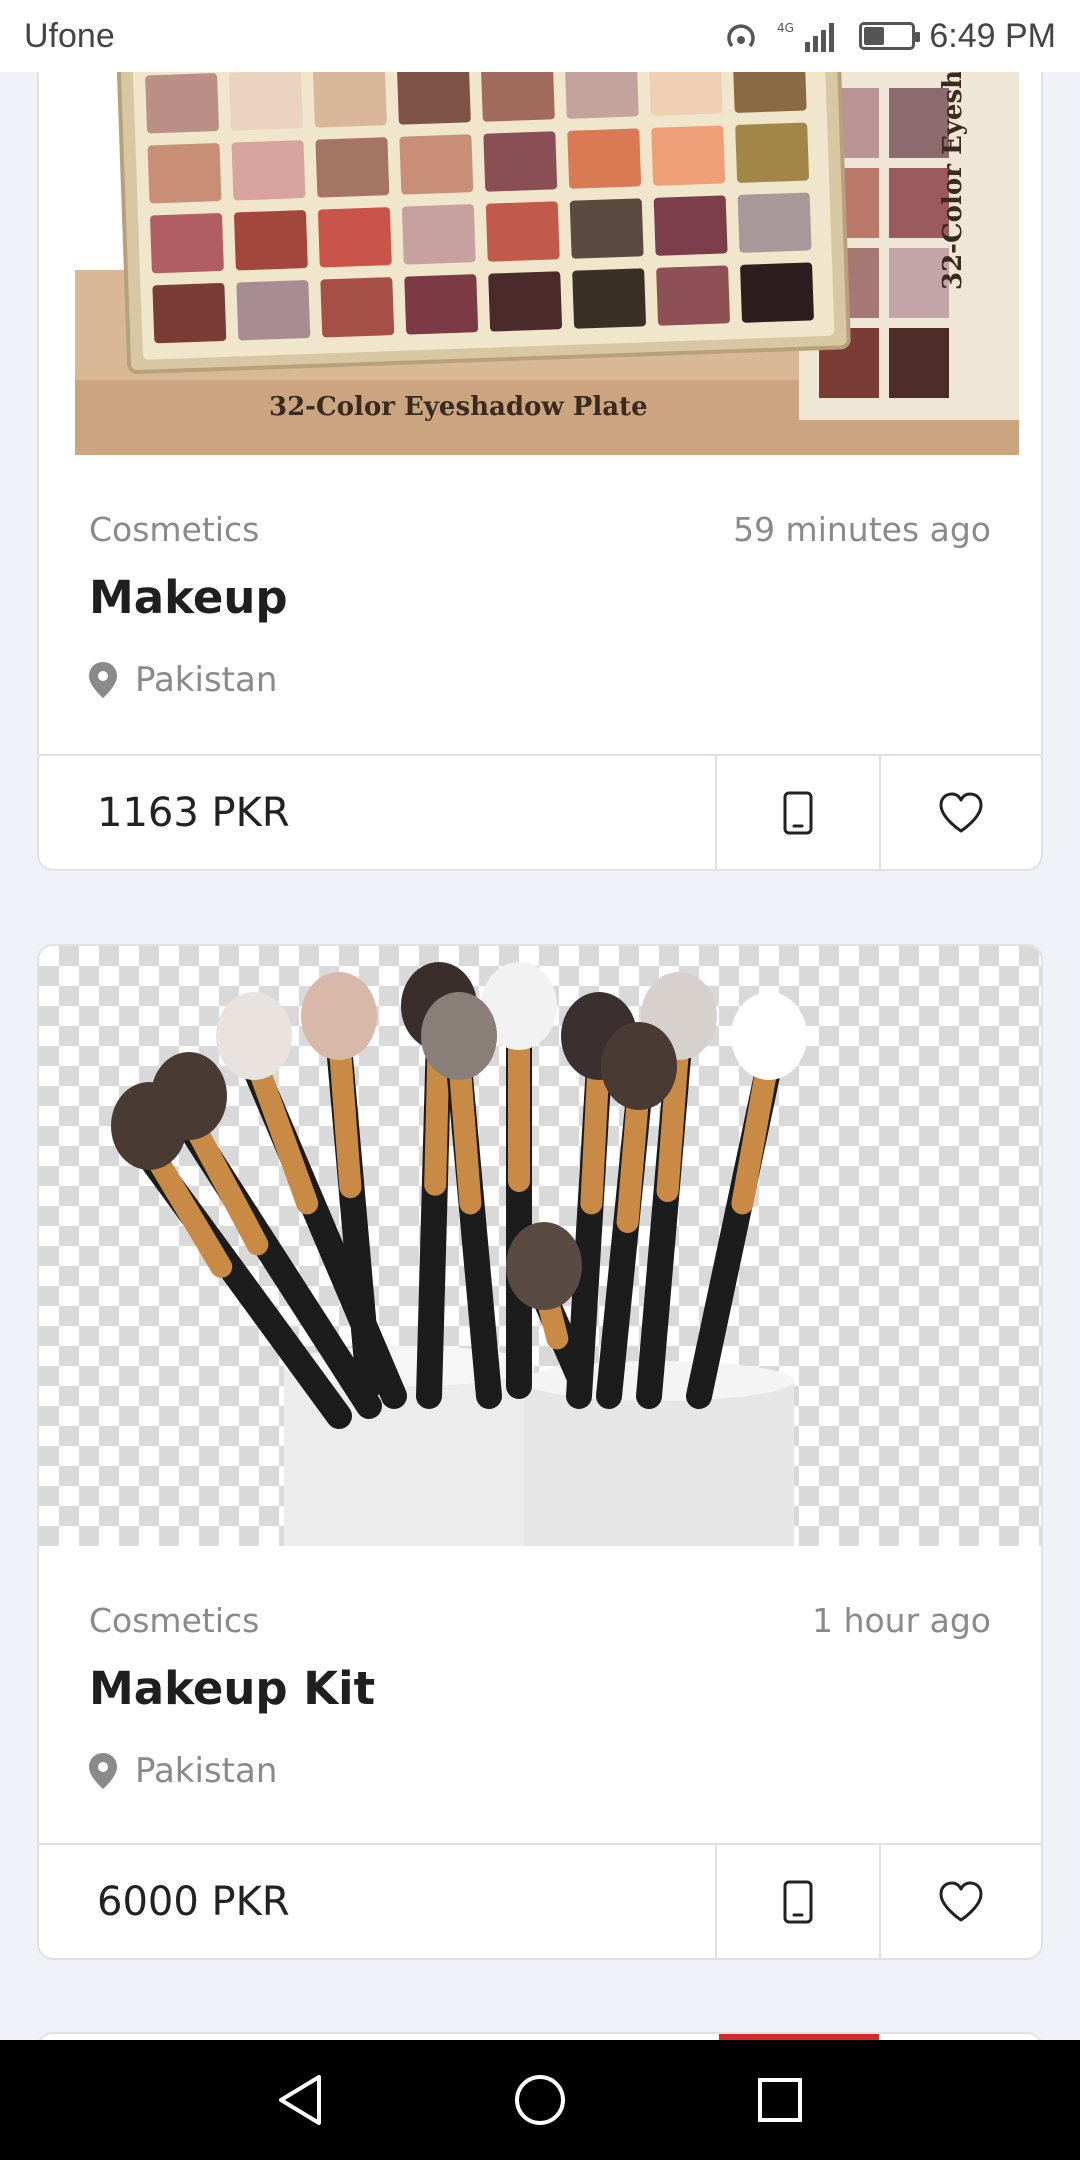 The height and width of the screenshot is (2160, 1080). Describe the element at coordinates (540, 597) in the screenshot. I see `listing-title: Makeup` at that location.